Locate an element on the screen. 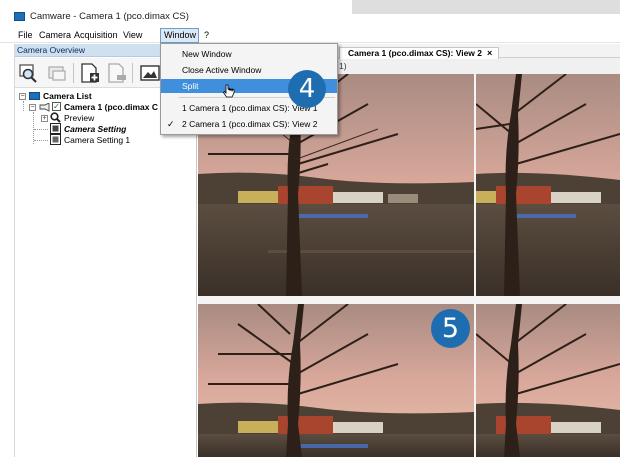 The width and height of the screenshot is (620, 457). menu-view-2: 2 Camera 1 (pco.dimax CS): View 2 is located at coordinates (249, 124).